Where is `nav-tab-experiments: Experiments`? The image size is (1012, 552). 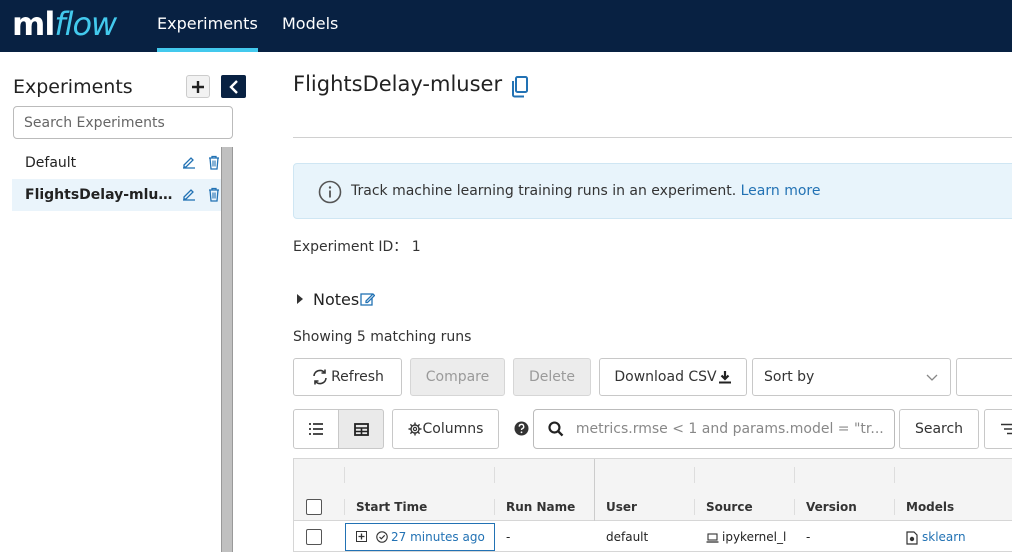
nav-tab-experiments: Experiments is located at coordinates (207, 26).